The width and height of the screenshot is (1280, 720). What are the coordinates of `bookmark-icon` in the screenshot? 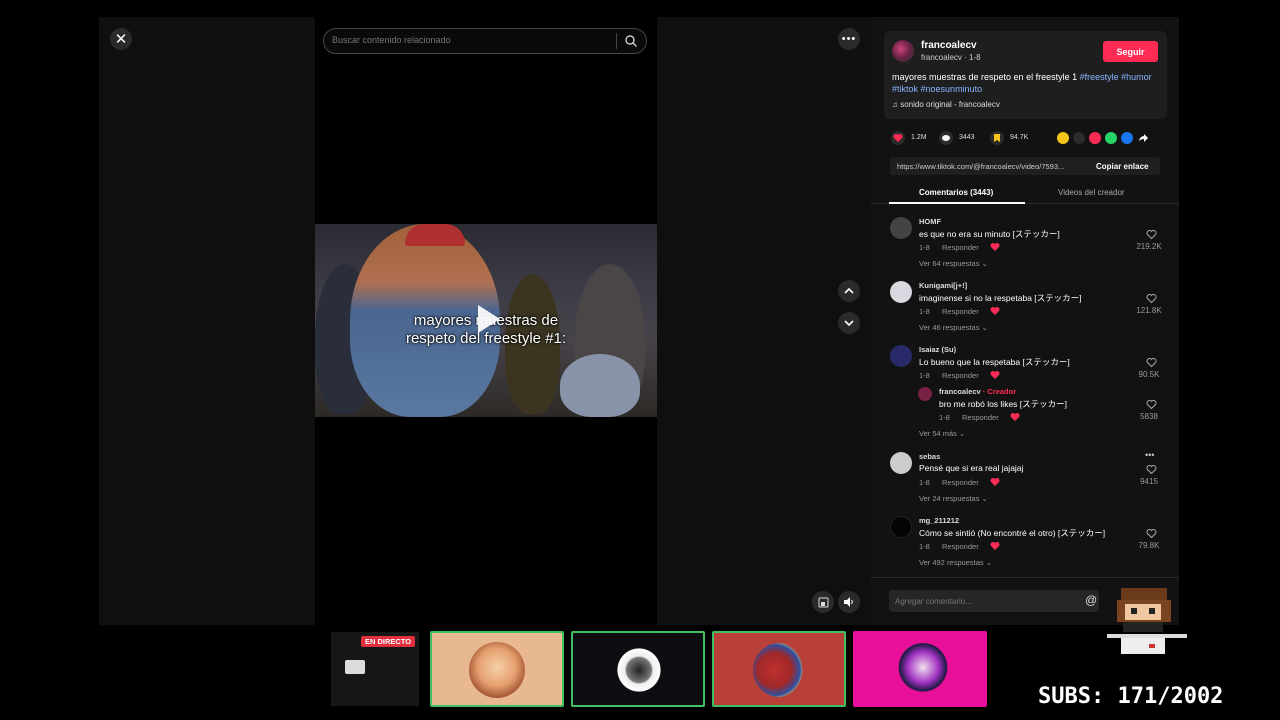 It's located at (997, 138).